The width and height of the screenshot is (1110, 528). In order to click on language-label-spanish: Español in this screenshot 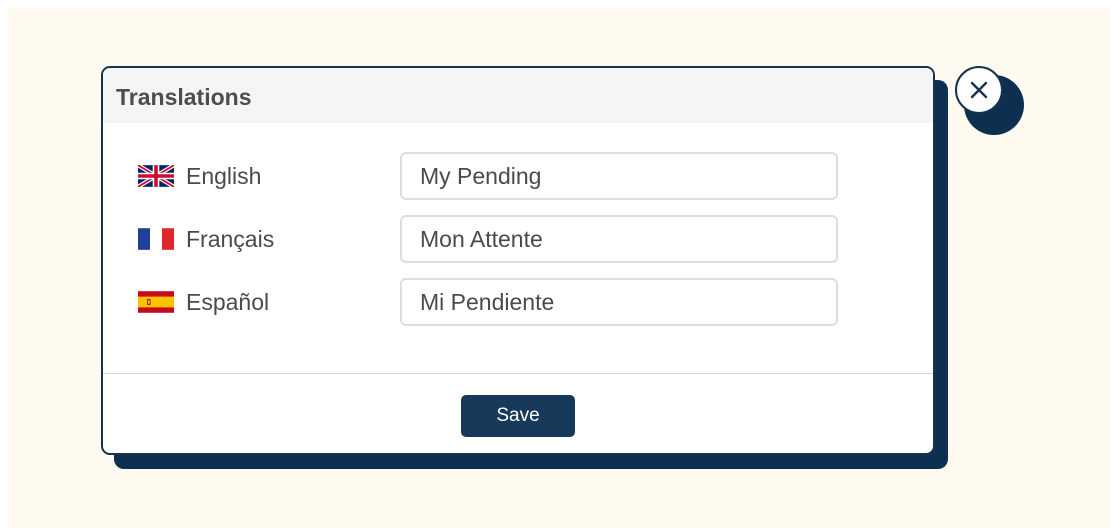, I will do `click(203, 302)`.